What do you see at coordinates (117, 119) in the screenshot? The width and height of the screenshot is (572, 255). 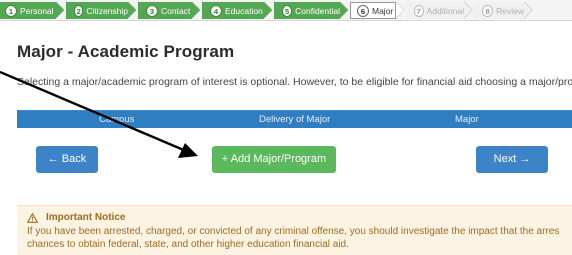 I see `column-header-campus: Campus` at bounding box center [117, 119].